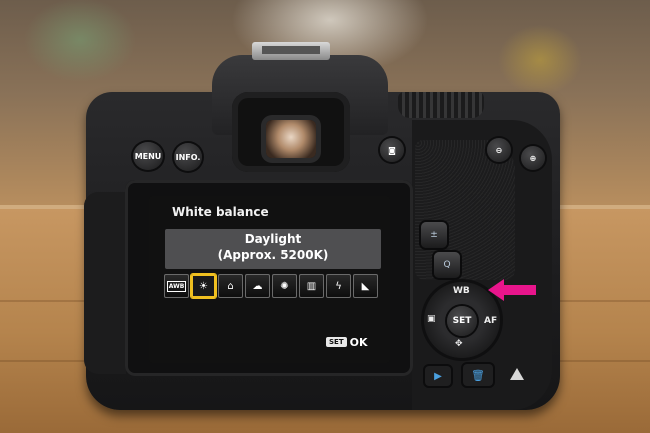 This screenshot has height=433, width=650. I want to click on set-button: SET, so click(462, 321).